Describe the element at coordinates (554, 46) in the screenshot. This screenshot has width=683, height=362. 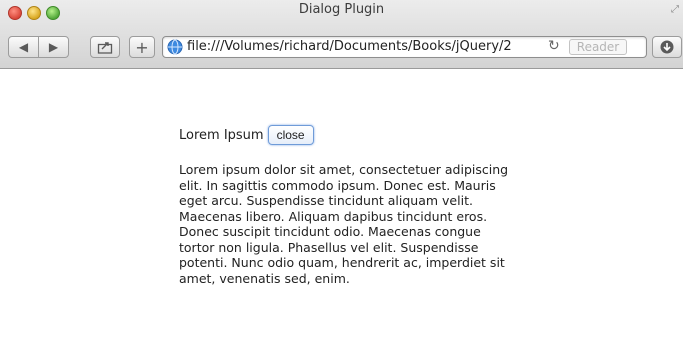
I see `reload-icon: ↻` at that location.